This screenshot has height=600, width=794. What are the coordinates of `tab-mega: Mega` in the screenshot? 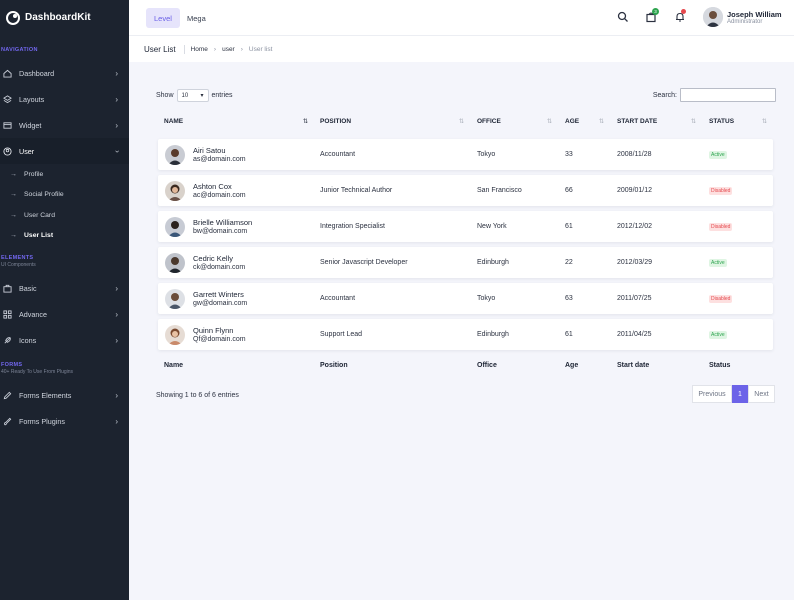 It's located at (196, 18).